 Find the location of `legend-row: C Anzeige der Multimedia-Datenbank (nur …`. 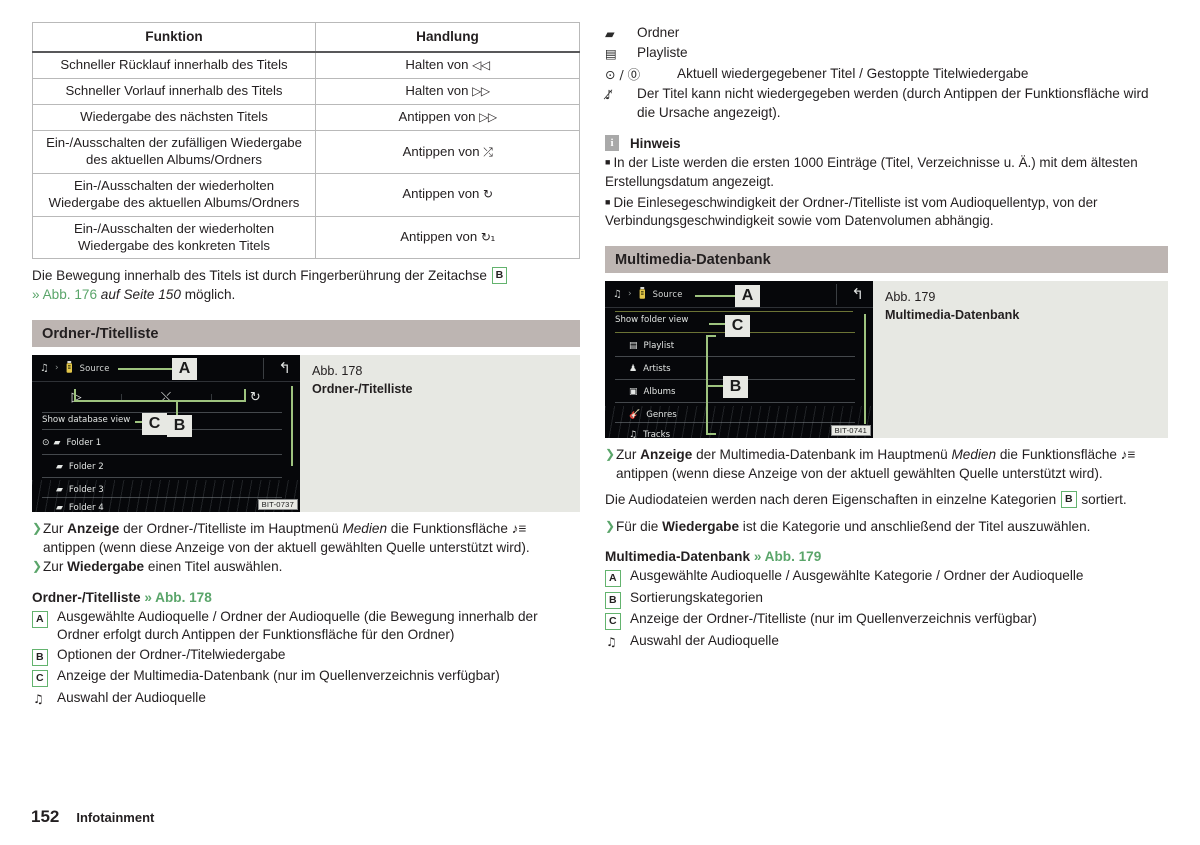

legend-row: C Anzeige der Multimedia-Datenbank (nur … is located at coordinates (306, 677).